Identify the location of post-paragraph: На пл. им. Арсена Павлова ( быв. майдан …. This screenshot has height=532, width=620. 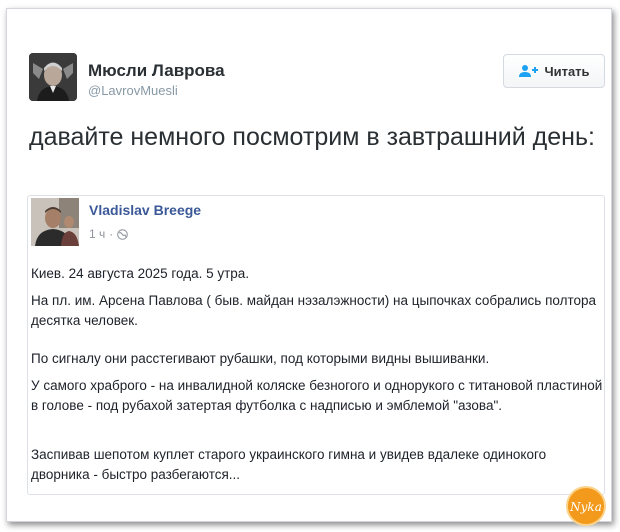
(314, 310).